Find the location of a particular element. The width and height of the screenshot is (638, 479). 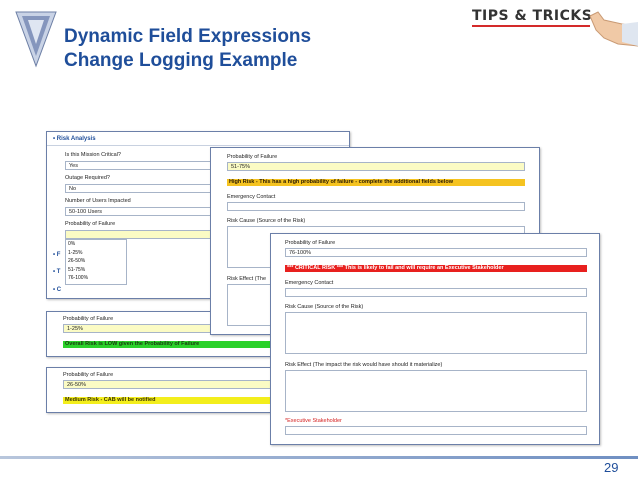

tips-badge: TIPS & TRICKS is located at coordinates (532, 17).